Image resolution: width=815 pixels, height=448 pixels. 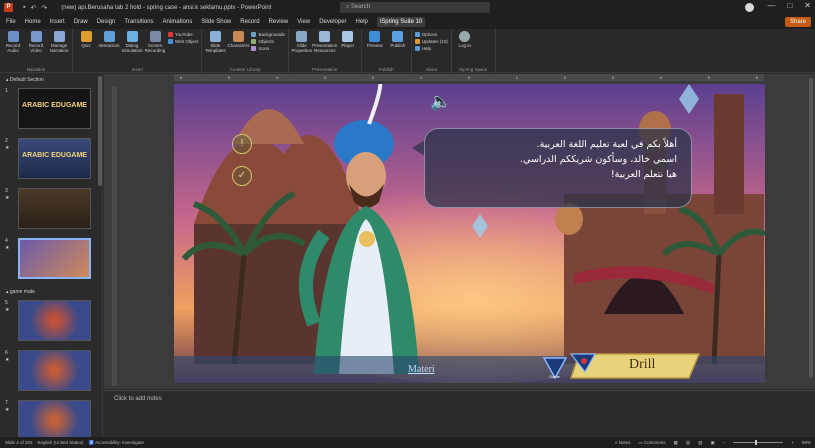 What do you see at coordinates (116, 443) in the screenshot?
I see `accessibility-status: ♿ Accessibility: Investigate` at bounding box center [116, 443].